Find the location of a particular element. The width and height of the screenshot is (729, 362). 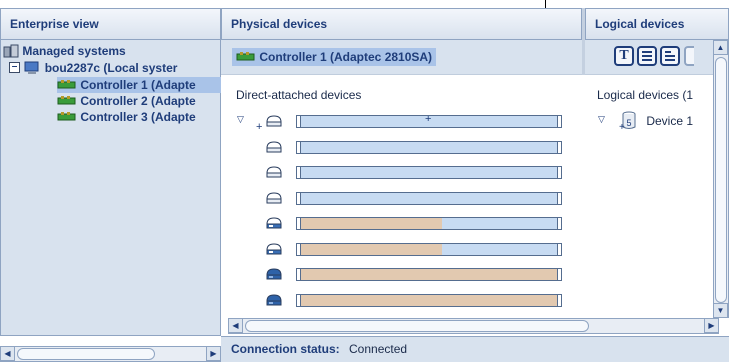

devices-hscrollbar: ◀ ▶ is located at coordinates (473, 326).